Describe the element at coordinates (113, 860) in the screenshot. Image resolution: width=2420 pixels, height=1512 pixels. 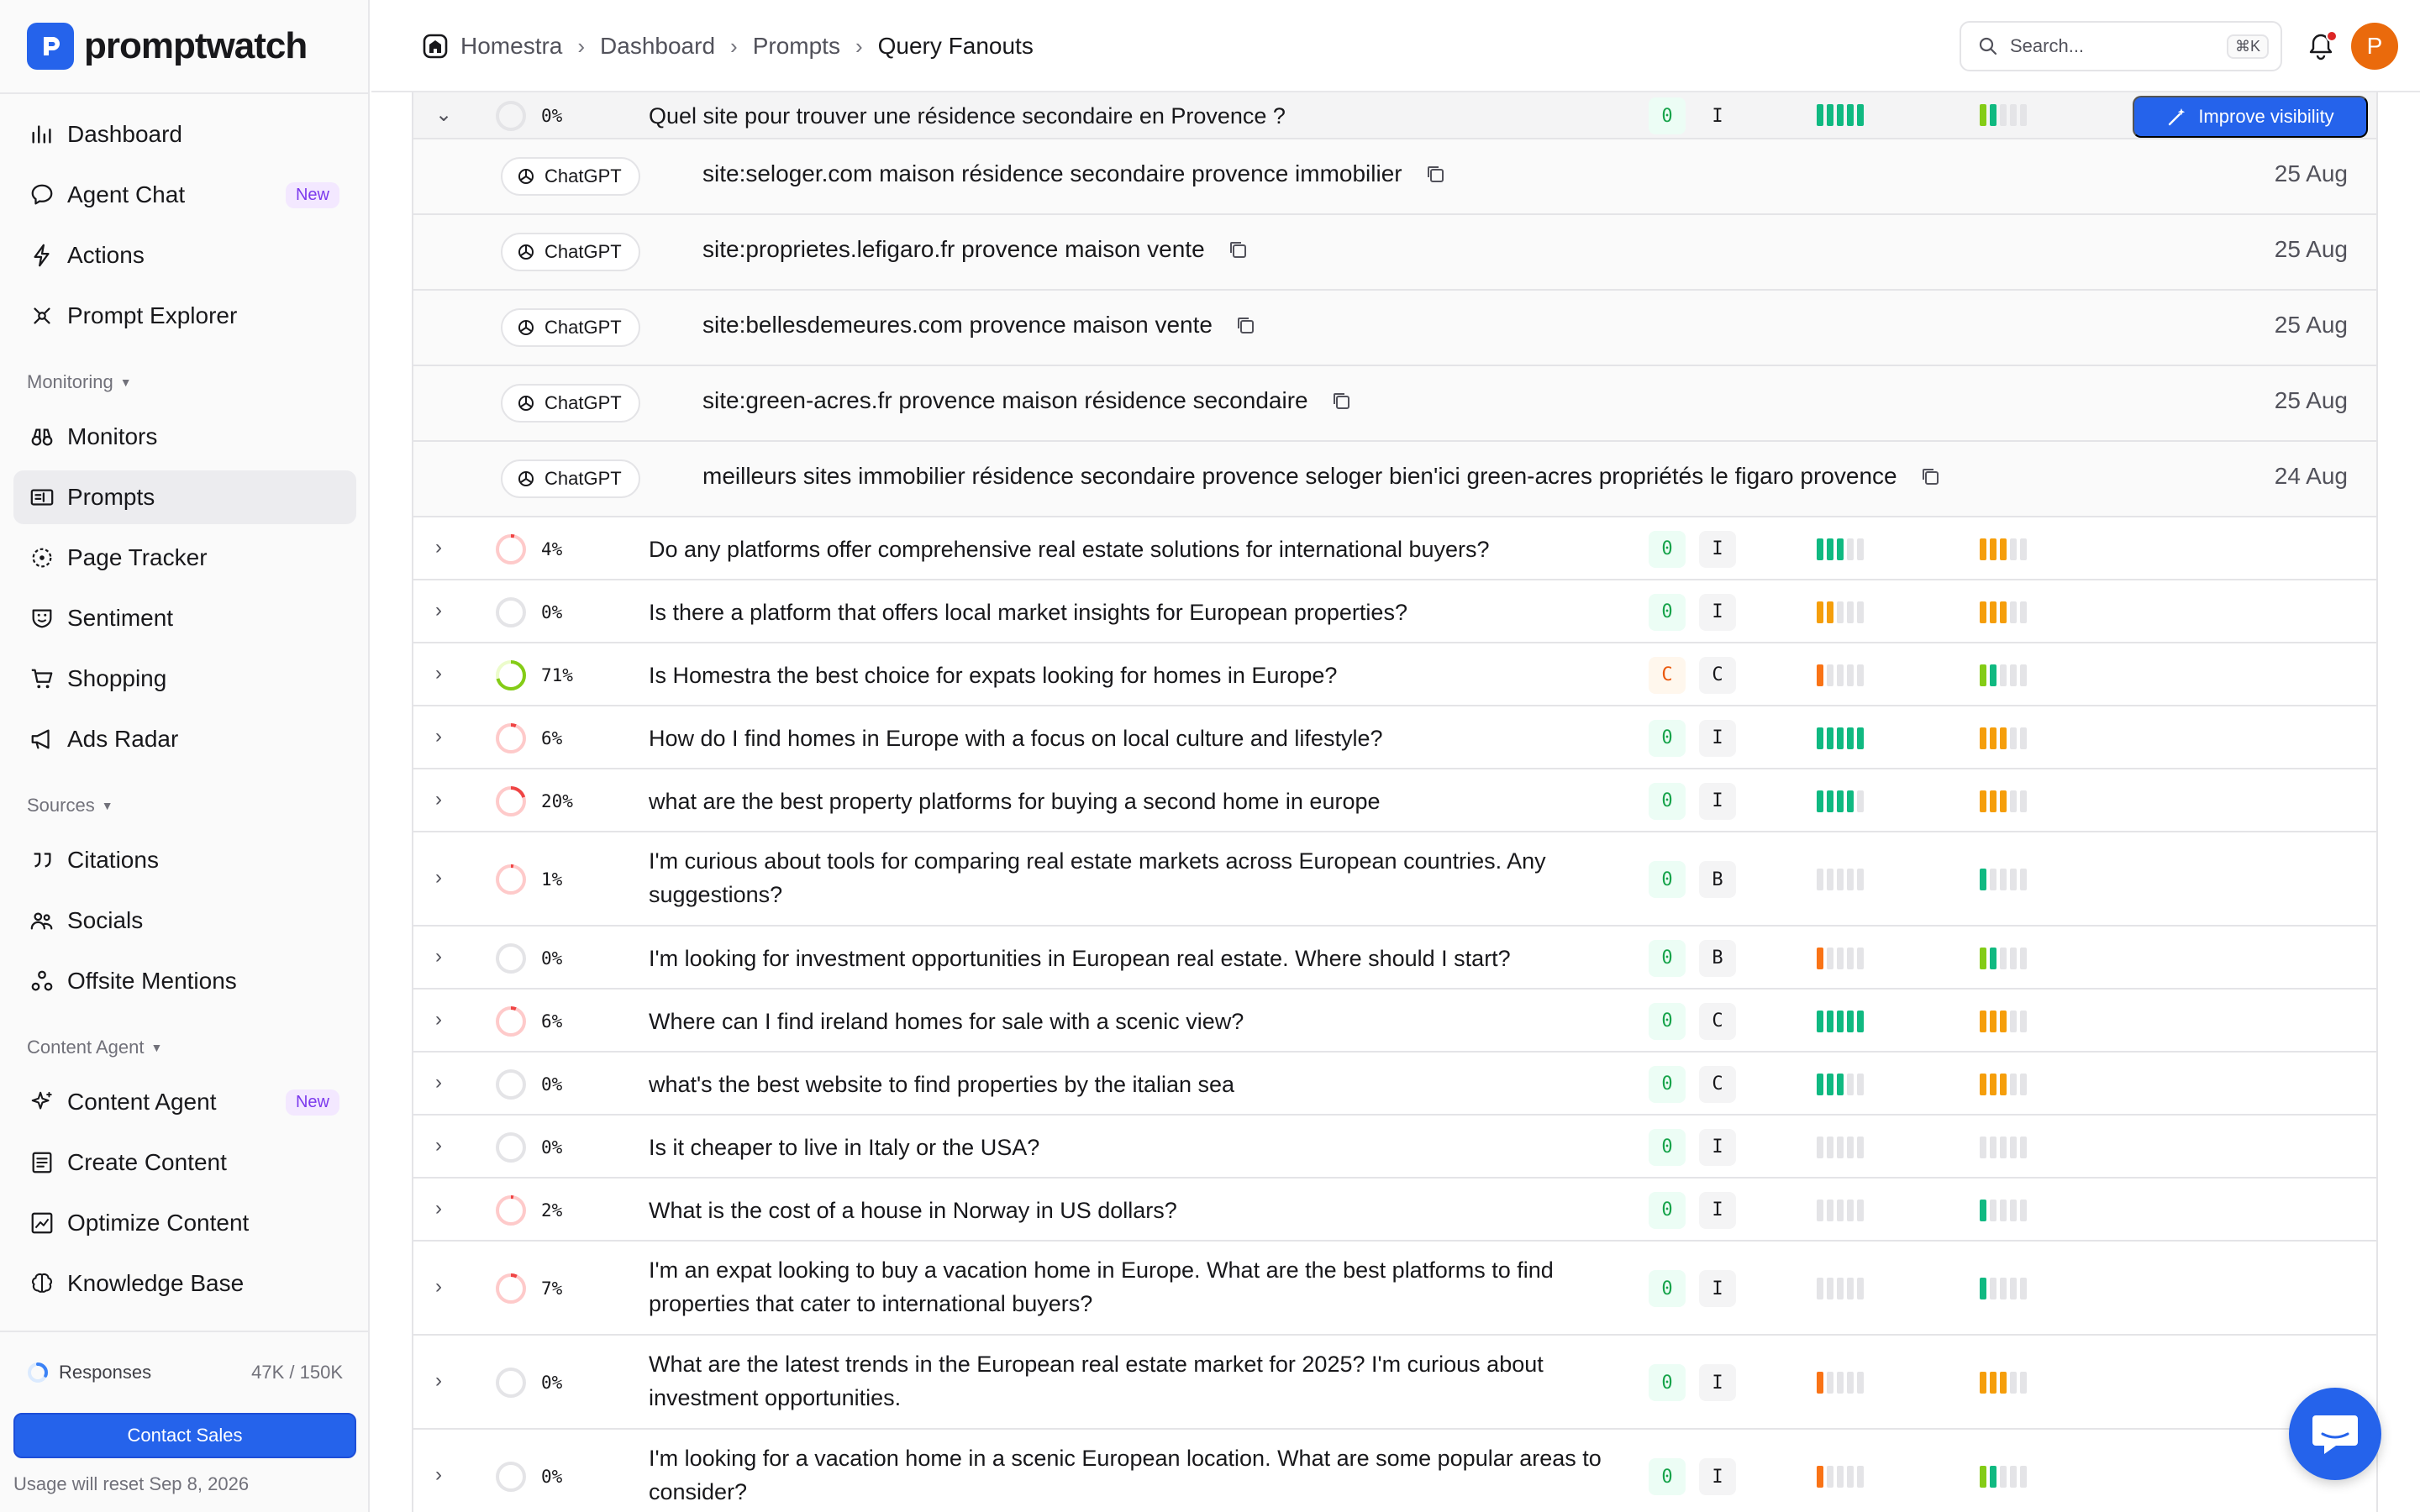
I see `sidebar-item-label: Citations` at that location.